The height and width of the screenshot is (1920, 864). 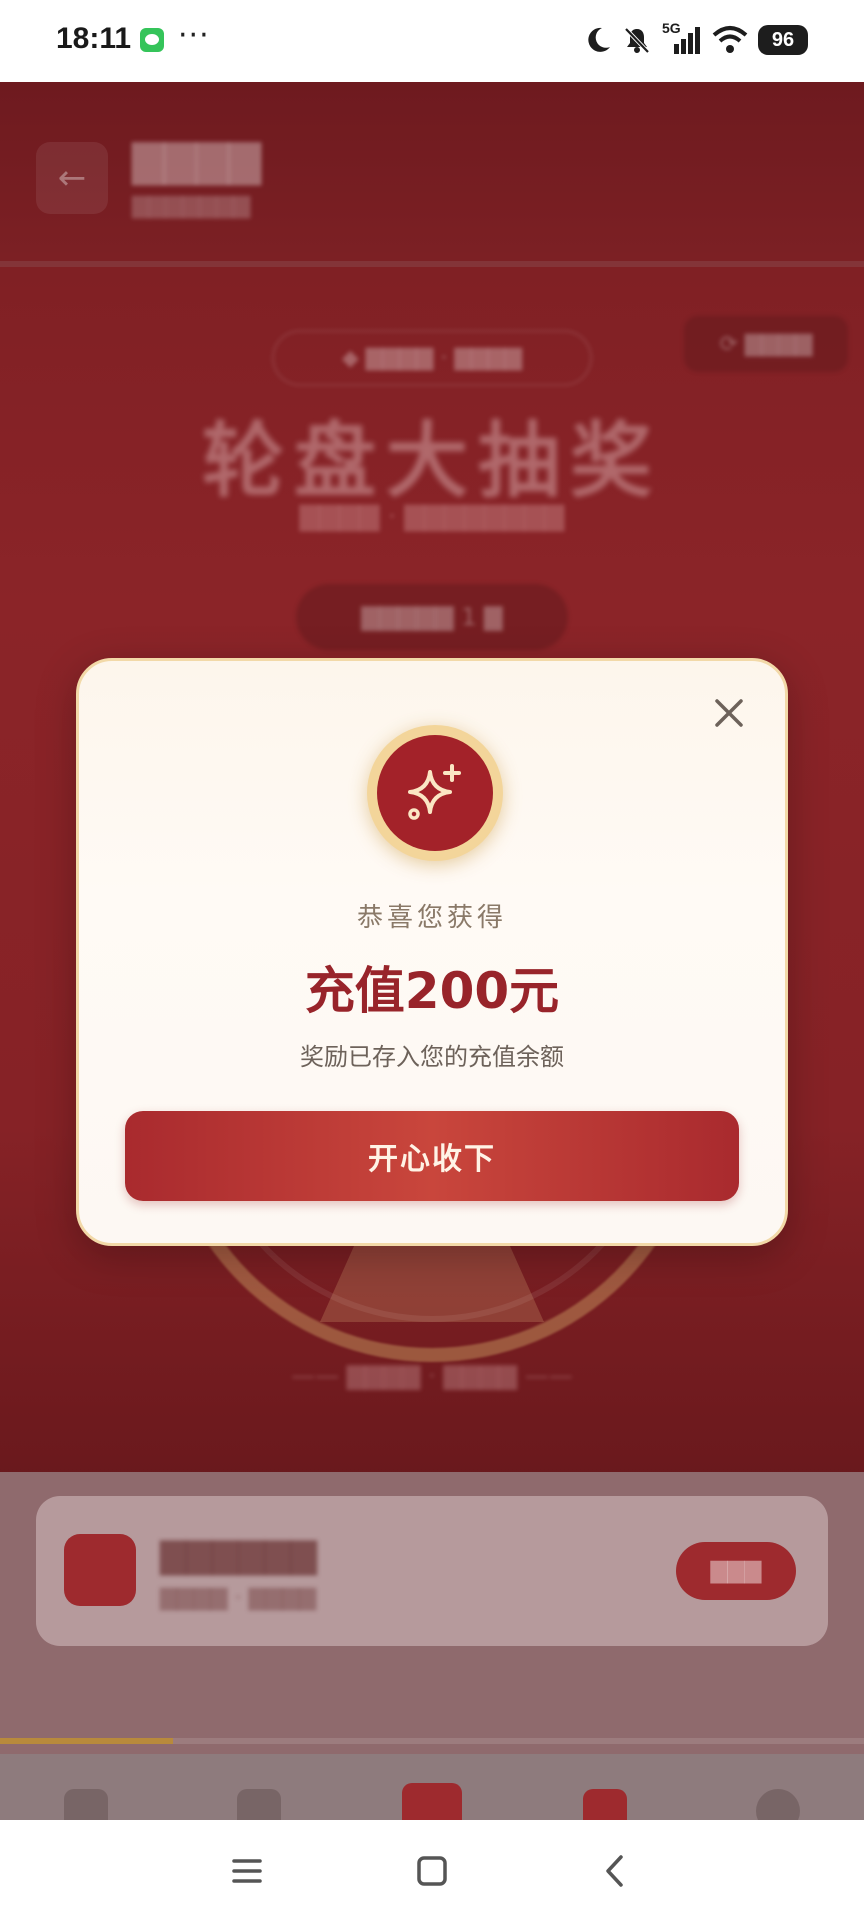 What do you see at coordinates (783, 40) in the screenshot?
I see `battery-icon: 96` at bounding box center [783, 40].